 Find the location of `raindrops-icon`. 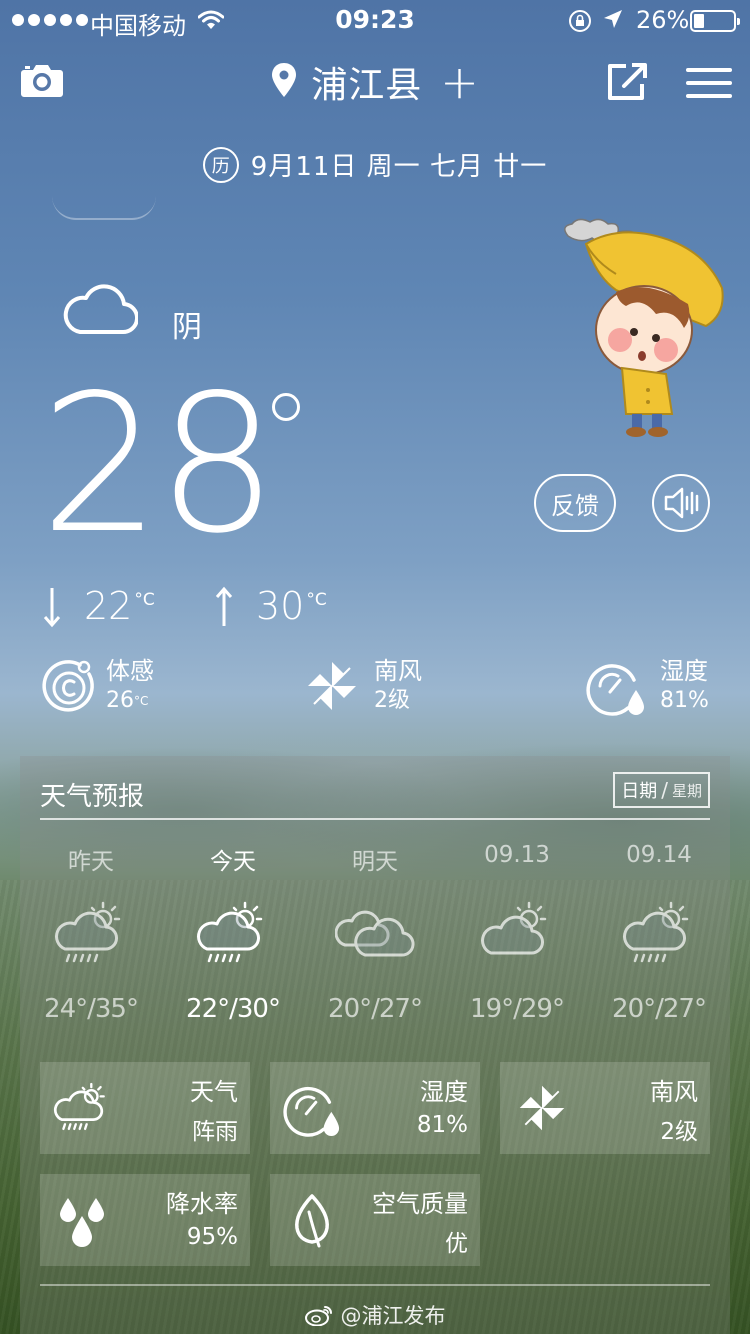

raindrops-icon is located at coordinates (82, 1220).